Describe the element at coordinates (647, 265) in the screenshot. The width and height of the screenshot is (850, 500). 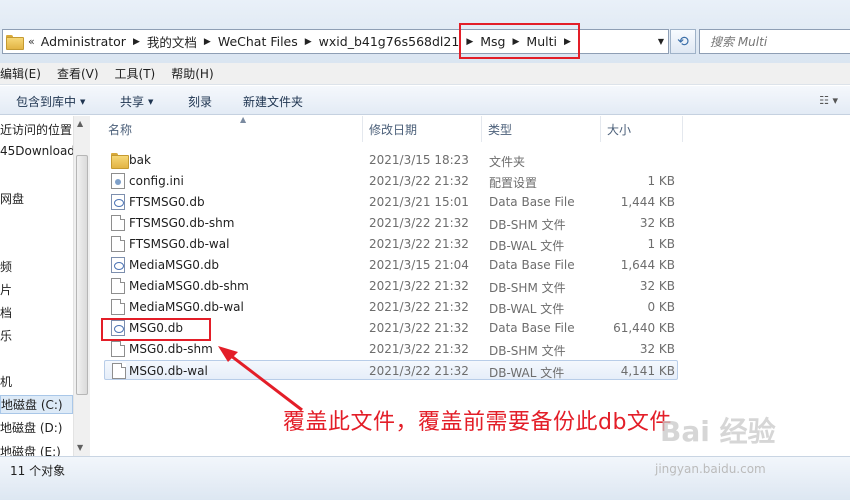
I see `file-size: 1,644 KB` at that location.